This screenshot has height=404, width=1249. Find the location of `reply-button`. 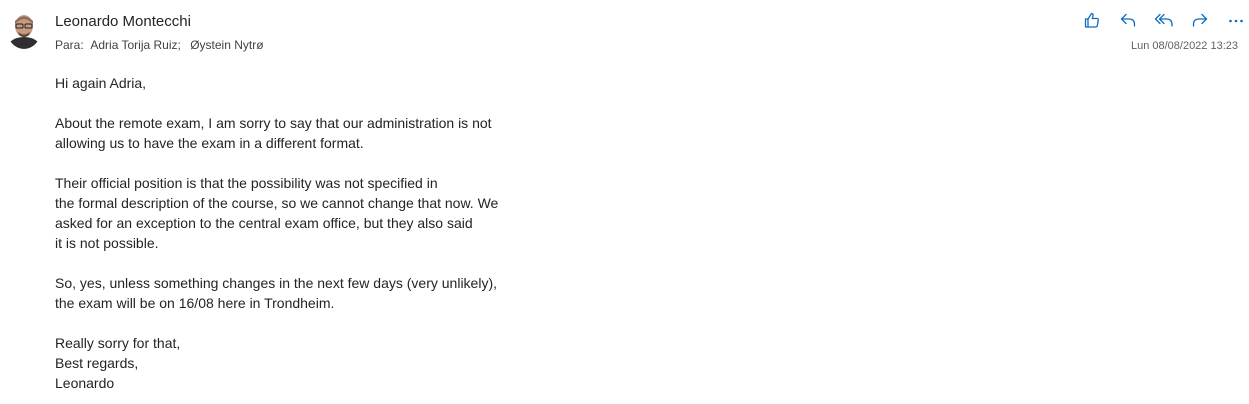

reply-button is located at coordinates (1128, 20).